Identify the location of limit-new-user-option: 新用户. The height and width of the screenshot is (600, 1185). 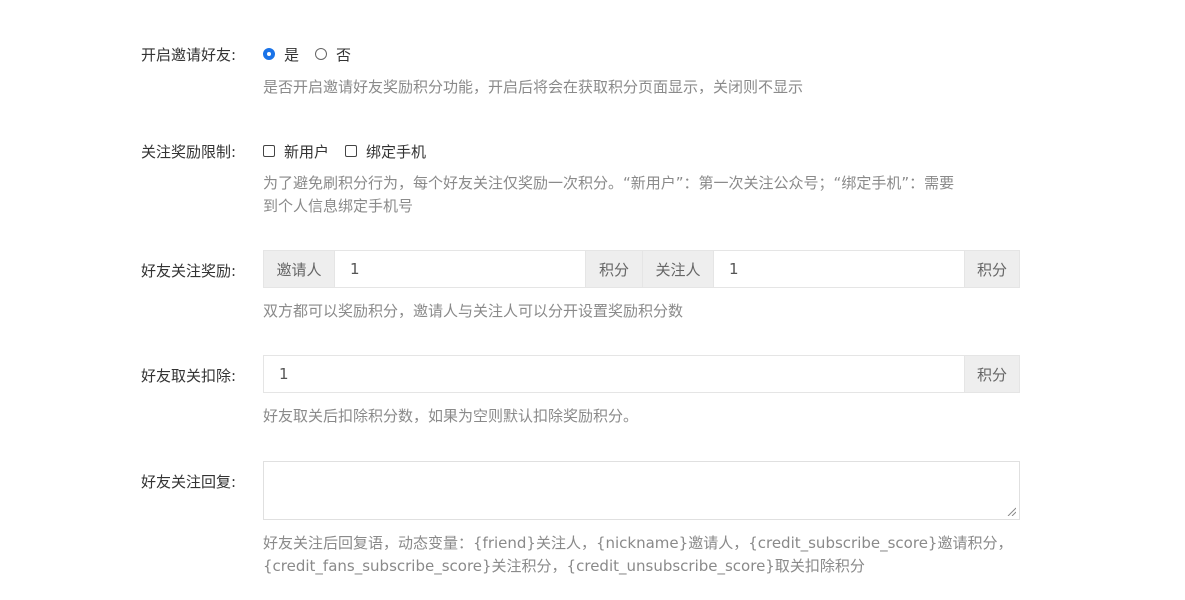
(296, 151).